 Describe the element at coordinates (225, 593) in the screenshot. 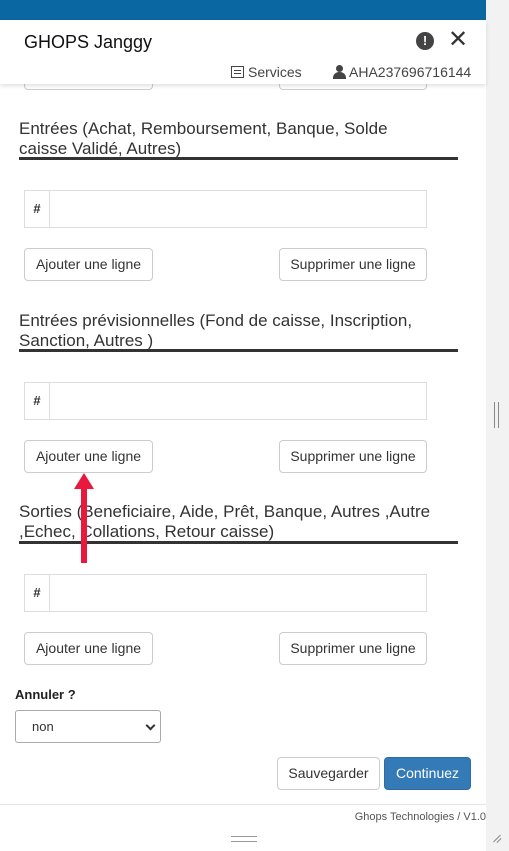

I see `sorties-table: #` at that location.